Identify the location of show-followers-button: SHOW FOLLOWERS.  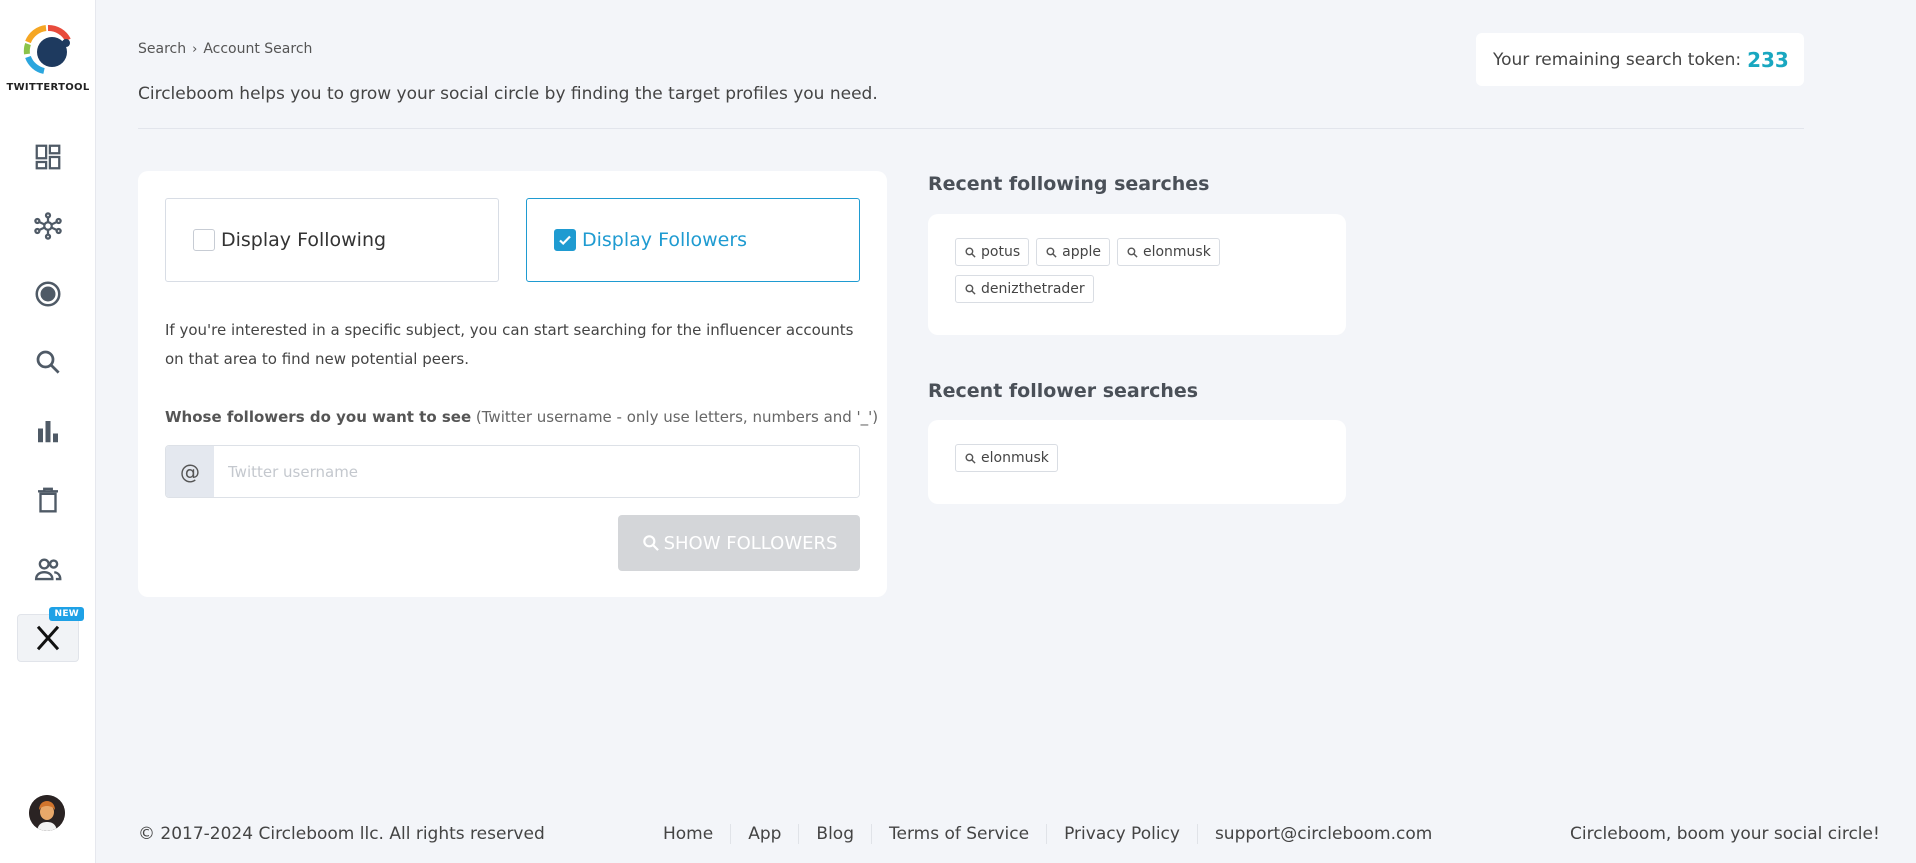
(739, 543).